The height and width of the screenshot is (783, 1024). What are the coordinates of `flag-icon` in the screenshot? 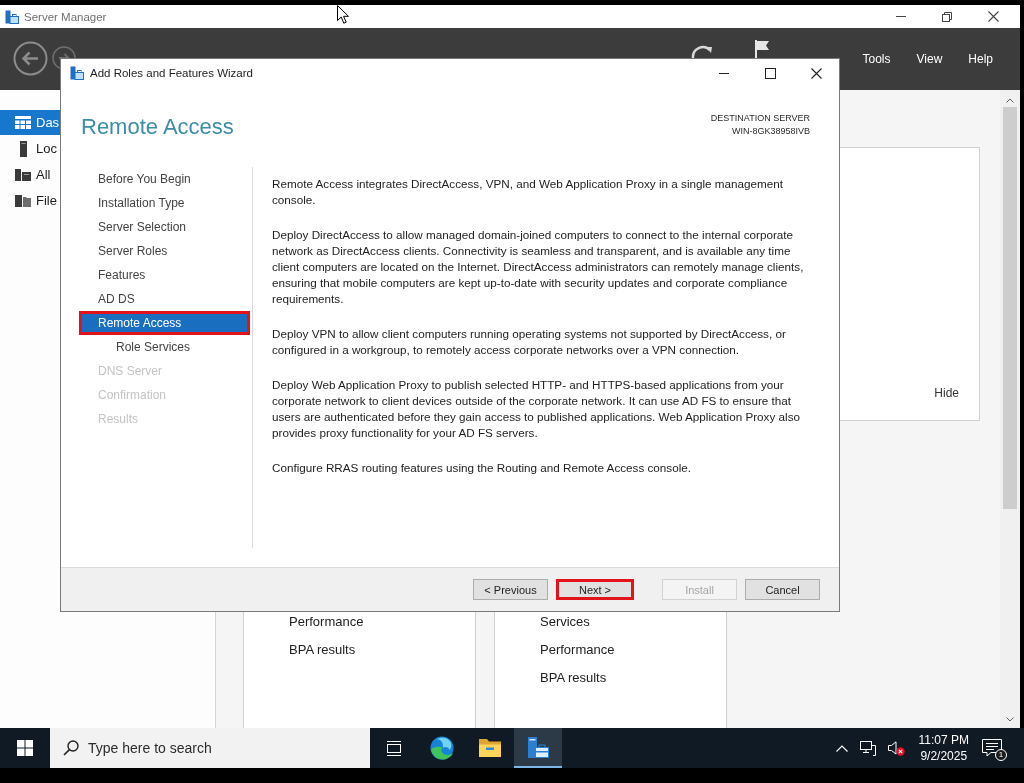 It's located at (762, 49).